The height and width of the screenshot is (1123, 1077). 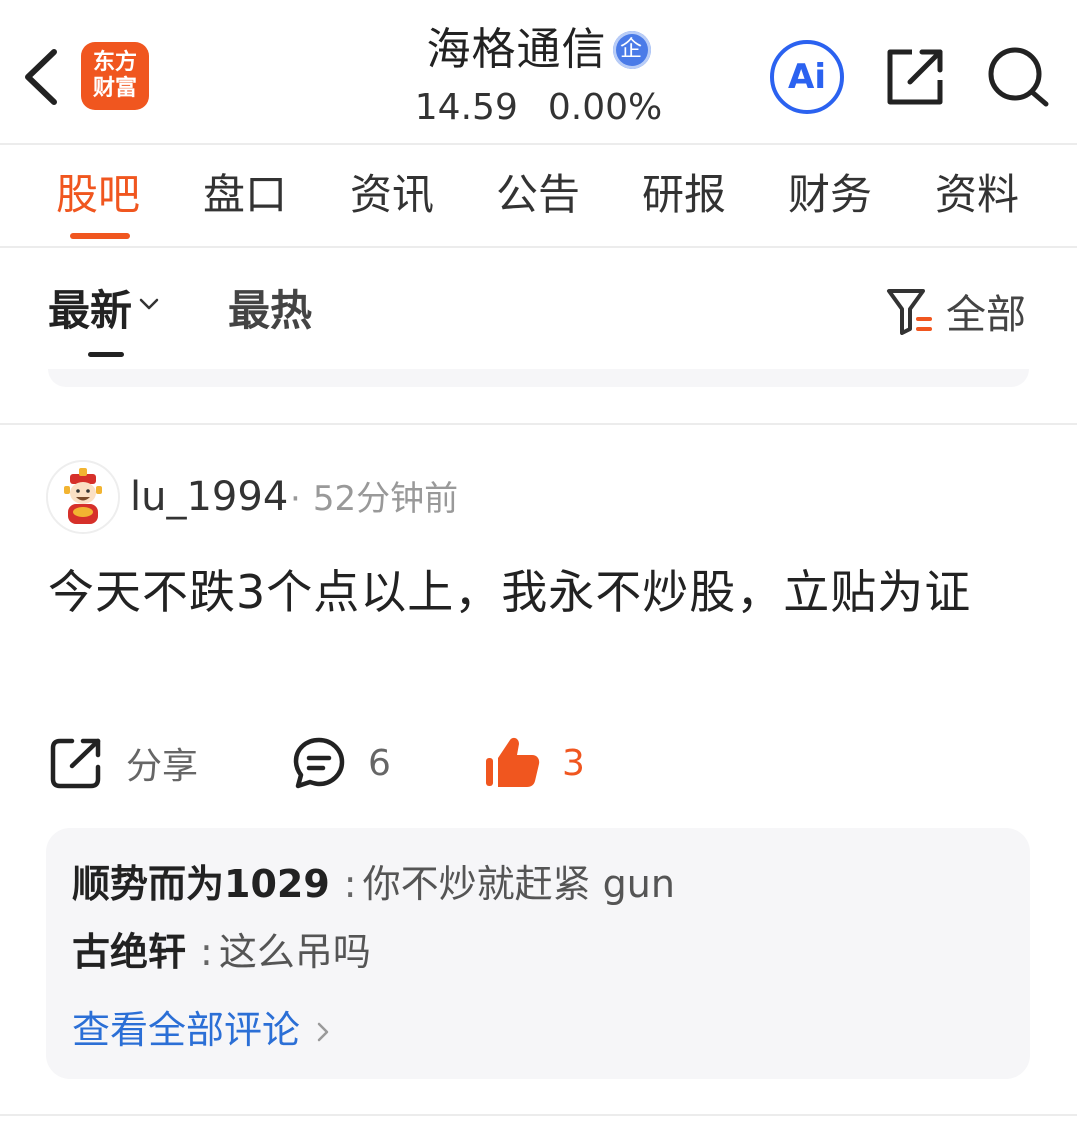 What do you see at coordinates (684, 195) in the screenshot?
I see `tab-research: 研报` at bounding box center [684, 195].